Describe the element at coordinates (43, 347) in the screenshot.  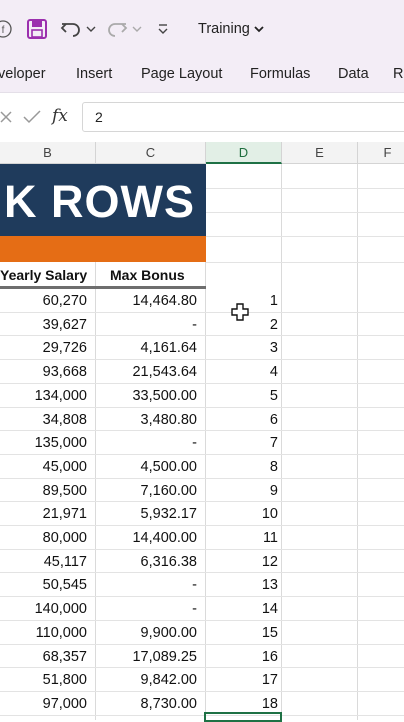
I see `cell-yearly-salary: 29,726` at that location.